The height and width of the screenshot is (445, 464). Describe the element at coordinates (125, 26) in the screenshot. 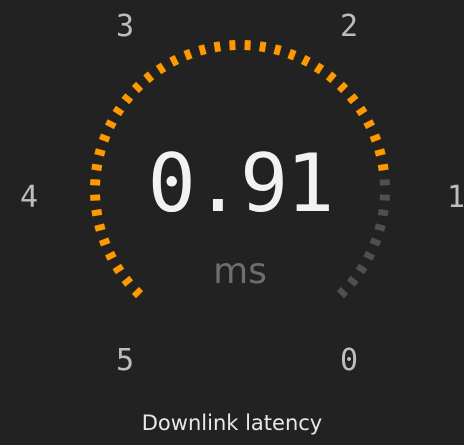

I see `scale-label-3: 3` at that location.